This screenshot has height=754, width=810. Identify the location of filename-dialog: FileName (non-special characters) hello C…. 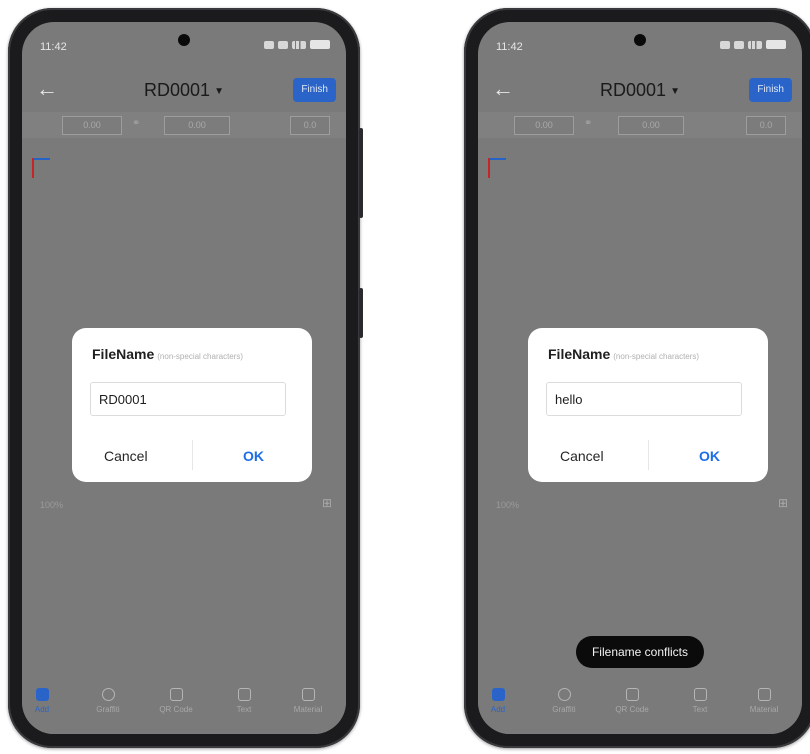
(648, 405).